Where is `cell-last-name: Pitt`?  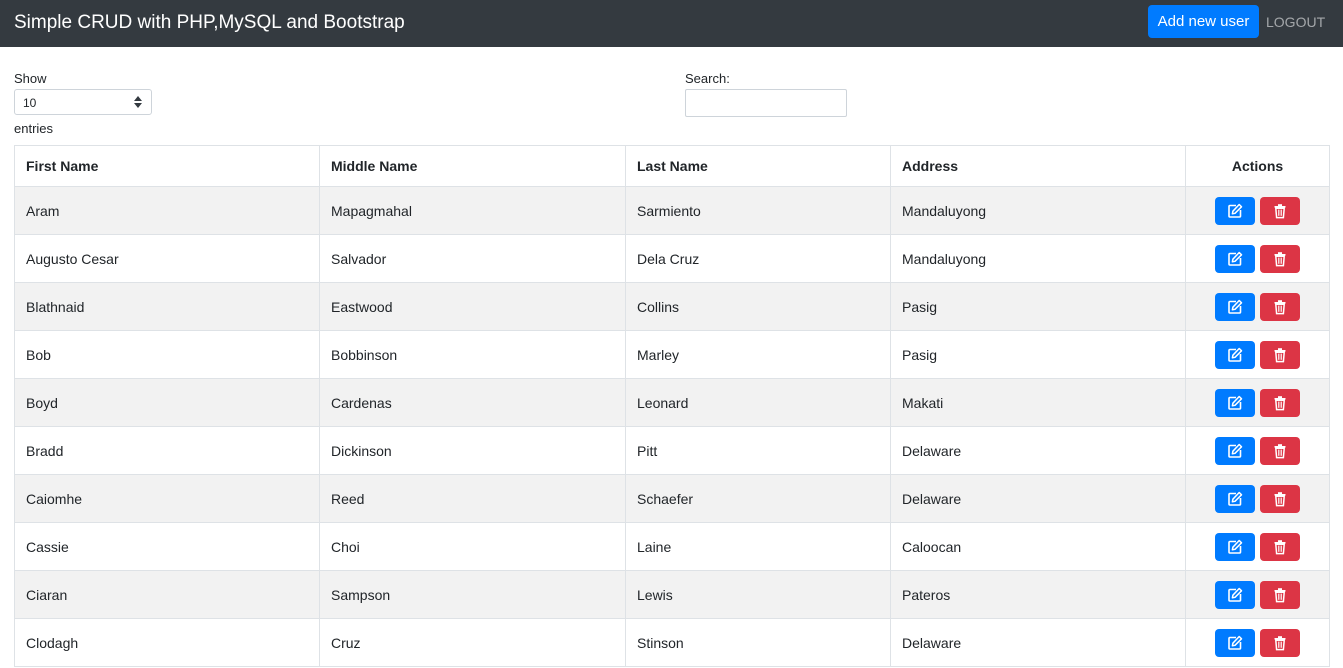
cell-last-name: Pitt is located at coordinates (758, 450).